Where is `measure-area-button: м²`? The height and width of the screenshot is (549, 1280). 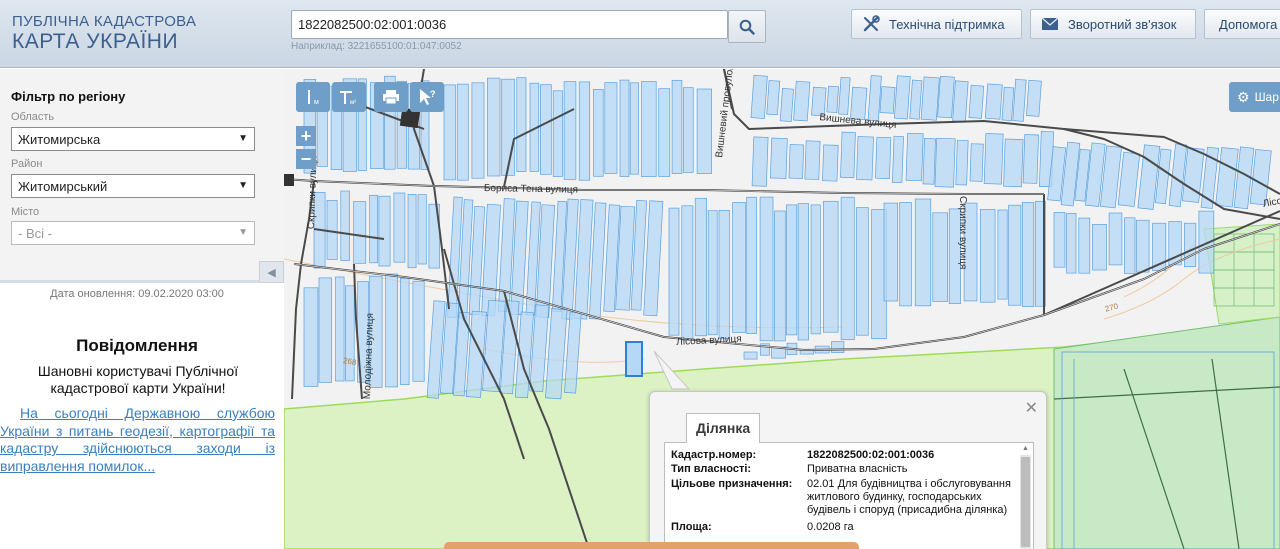 measure-area-button: м² is located at coordinates (349, 97).